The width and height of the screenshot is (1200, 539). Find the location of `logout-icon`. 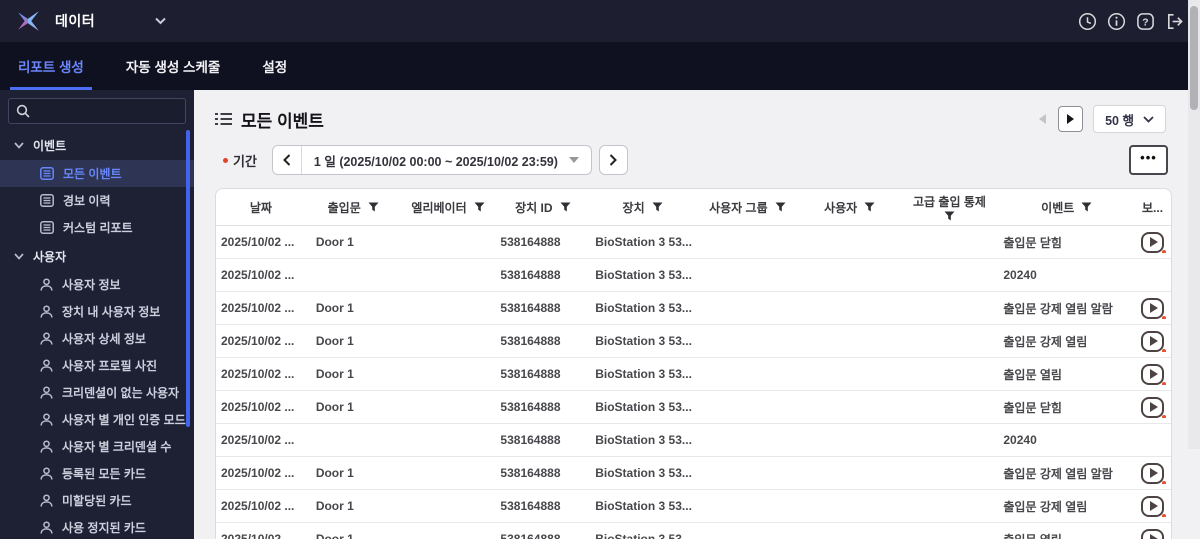

logout-icon is located at coordinates (1174, 21).